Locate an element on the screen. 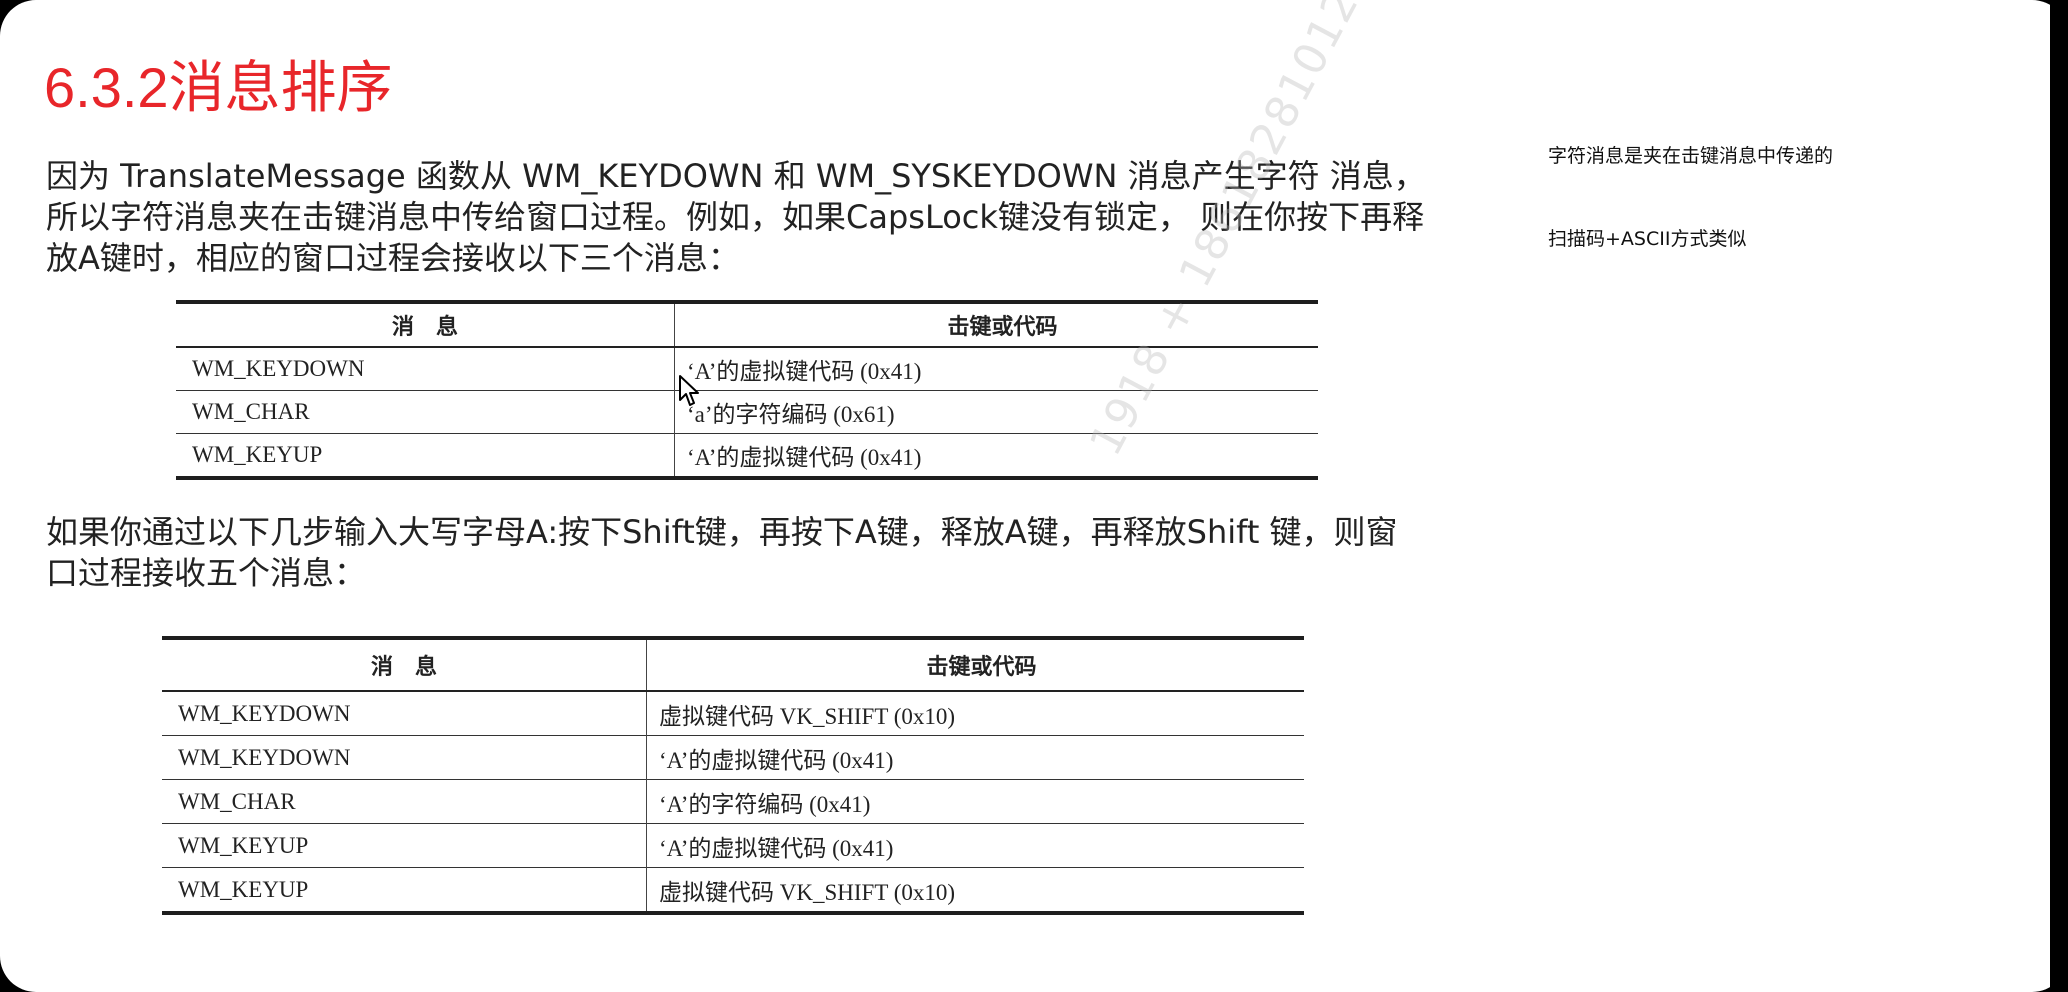  window-edge is located at coordinates (2059, 496).